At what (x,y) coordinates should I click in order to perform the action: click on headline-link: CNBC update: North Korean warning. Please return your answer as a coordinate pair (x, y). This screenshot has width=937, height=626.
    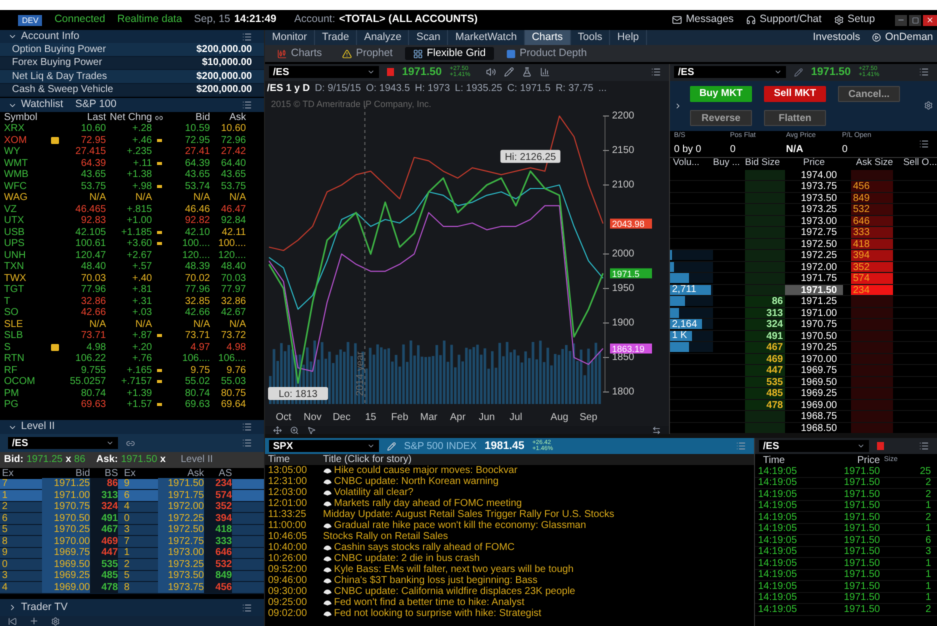
    Looking at the image, I should click on (416, 481).